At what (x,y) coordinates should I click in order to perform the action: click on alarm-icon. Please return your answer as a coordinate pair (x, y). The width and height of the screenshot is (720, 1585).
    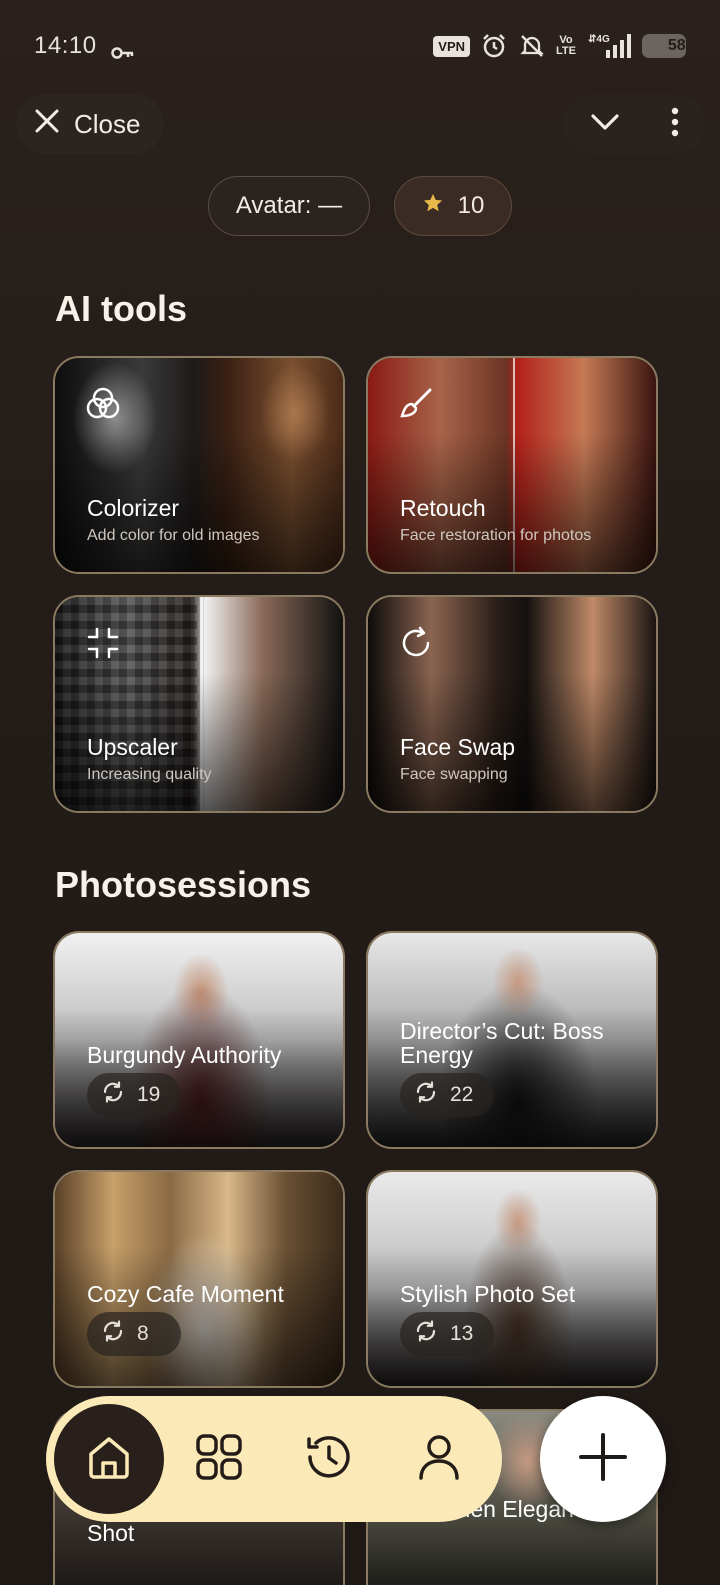
    Looking at the image, I should click on (494, 46).